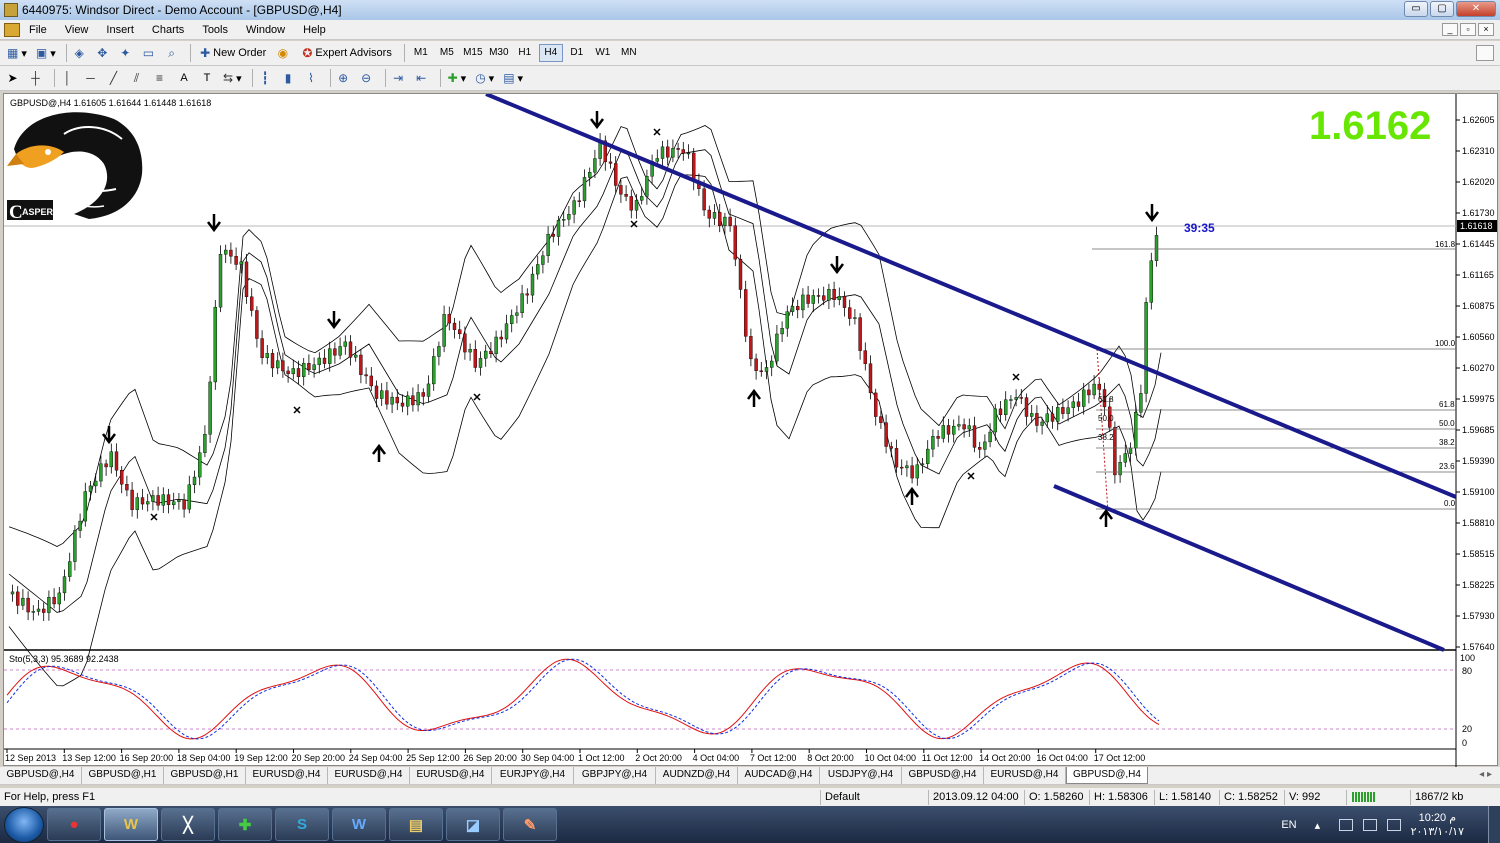 The width and height of the screenshot is (1500, 843). Describe the element at coordinates (69, 78) in the screenshot. I see `vertical-line-tool: │` at that location.